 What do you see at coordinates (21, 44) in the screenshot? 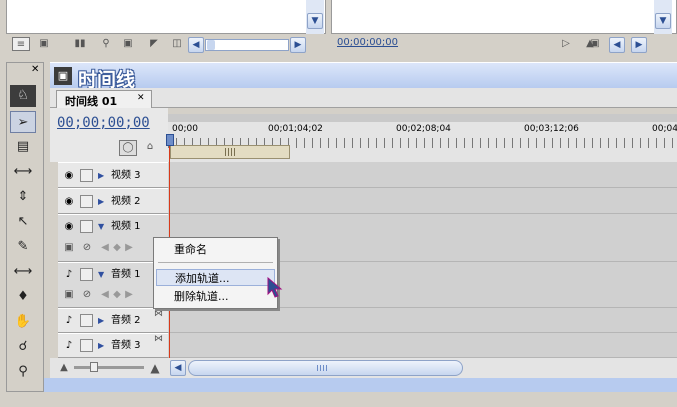
I see `list-view-icon: ≡` at bounding box center [21, 44].